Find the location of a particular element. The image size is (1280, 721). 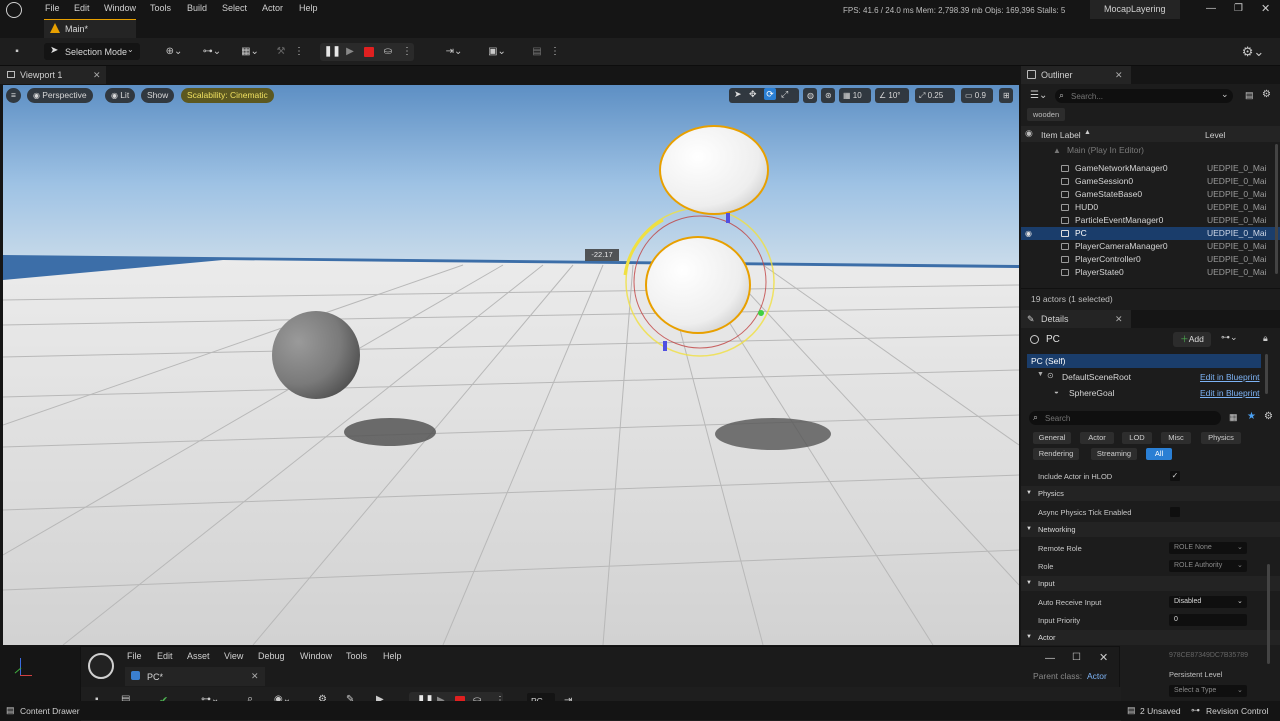

expand-icon: ▼ is located at coordinates (1040, 374).